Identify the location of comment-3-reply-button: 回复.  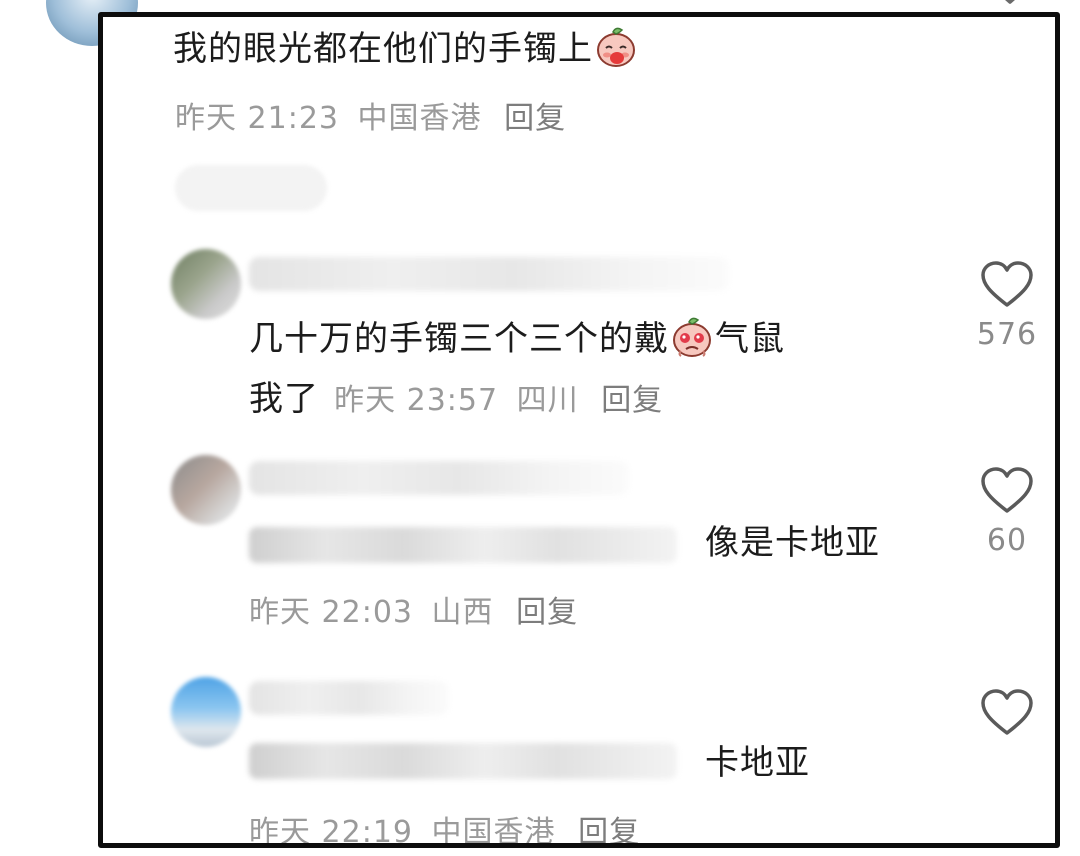
(547, 612).